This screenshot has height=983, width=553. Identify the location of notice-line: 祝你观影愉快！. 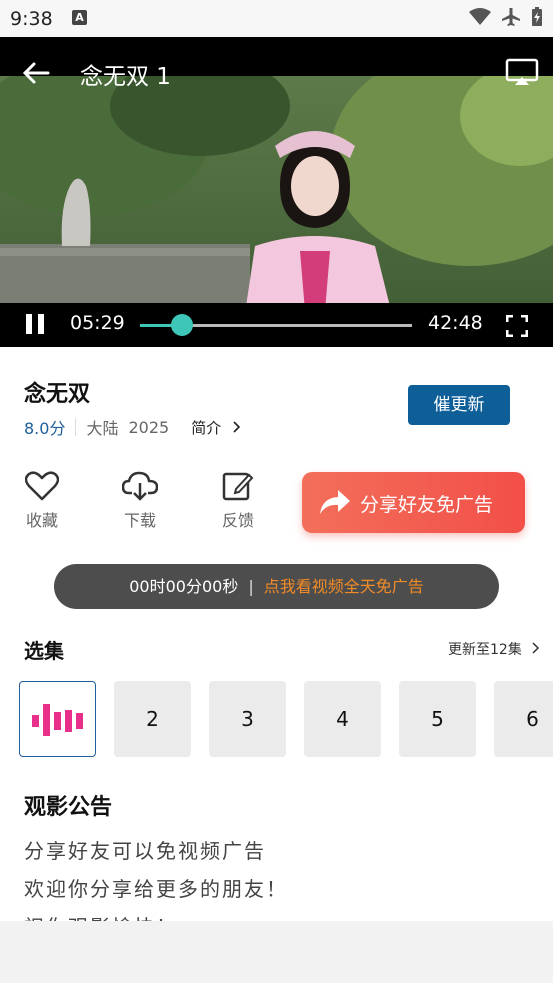
(101, 916).